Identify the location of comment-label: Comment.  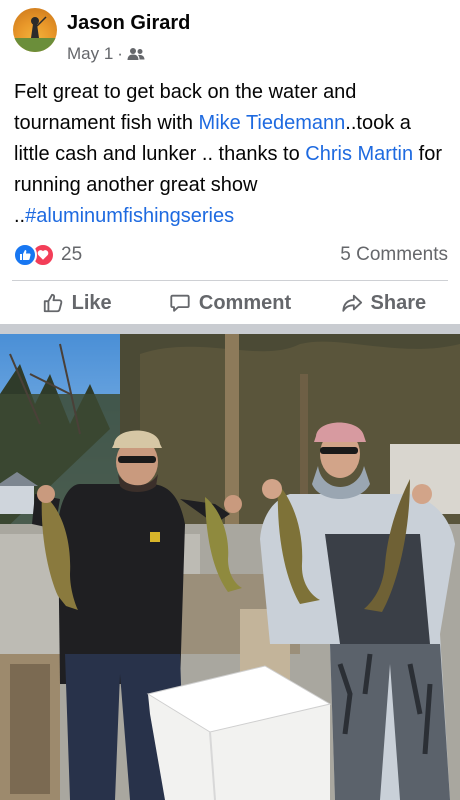
(245, 302).